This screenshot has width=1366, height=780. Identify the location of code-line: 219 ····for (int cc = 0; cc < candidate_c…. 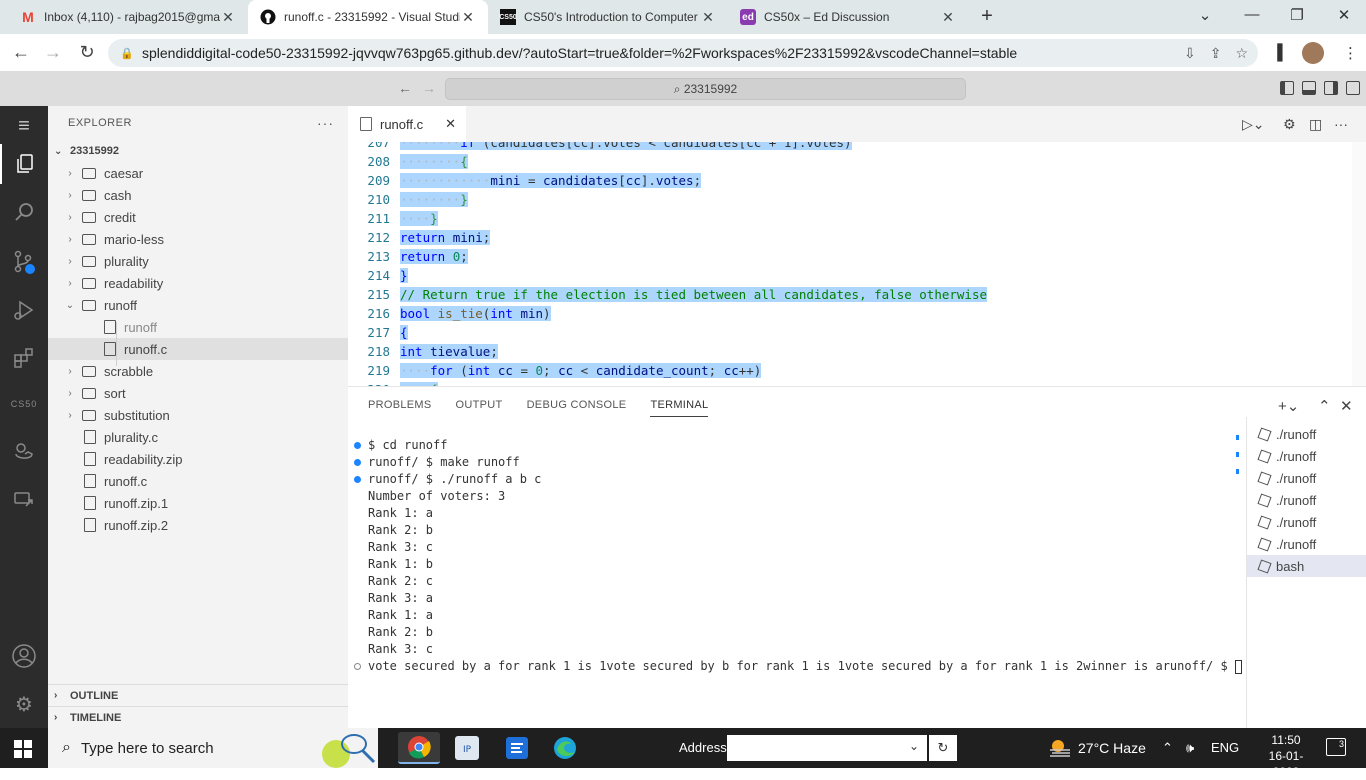
(857, 370).